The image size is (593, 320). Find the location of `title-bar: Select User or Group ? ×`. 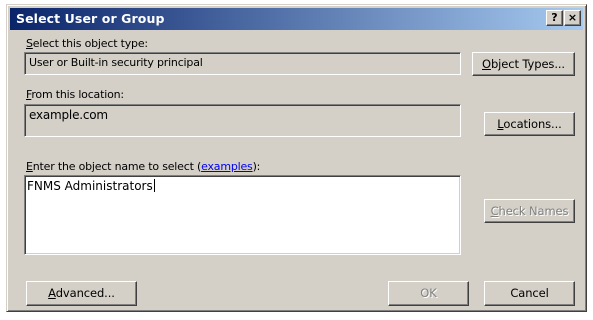

title-bar: Select User or Group ? × is located at coordinates (296, 19).